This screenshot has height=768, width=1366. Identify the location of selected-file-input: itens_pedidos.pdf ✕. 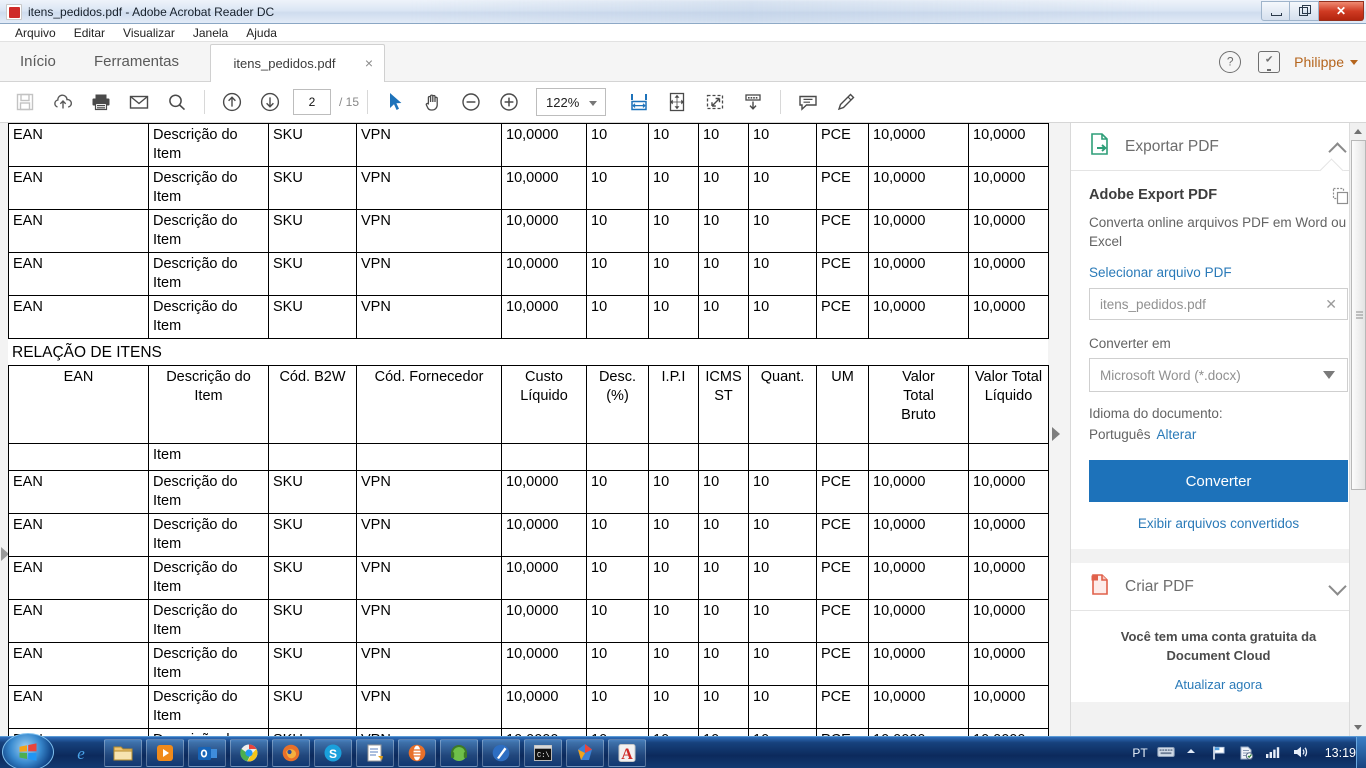
(1218, 304).